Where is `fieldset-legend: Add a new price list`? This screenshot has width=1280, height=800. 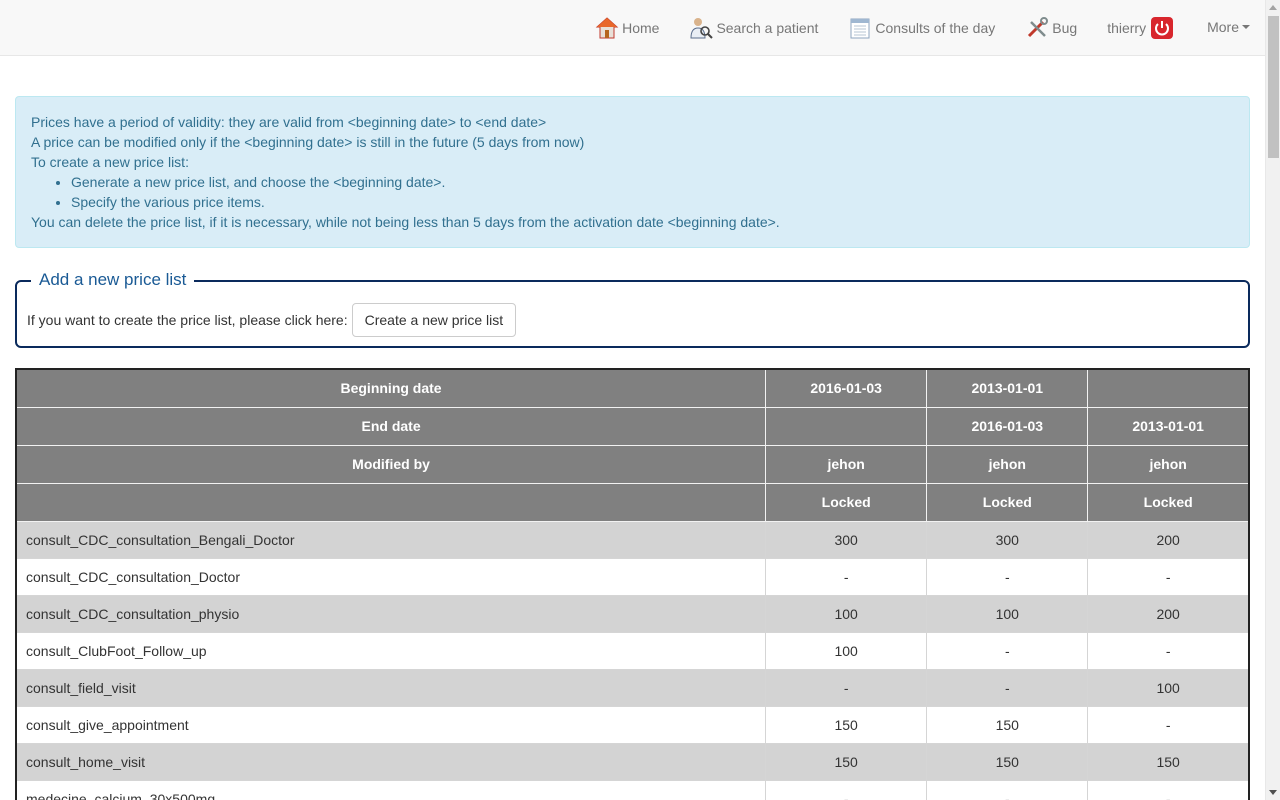 fieldset-legend: Add a new price list is located at coordinates (113, 280).